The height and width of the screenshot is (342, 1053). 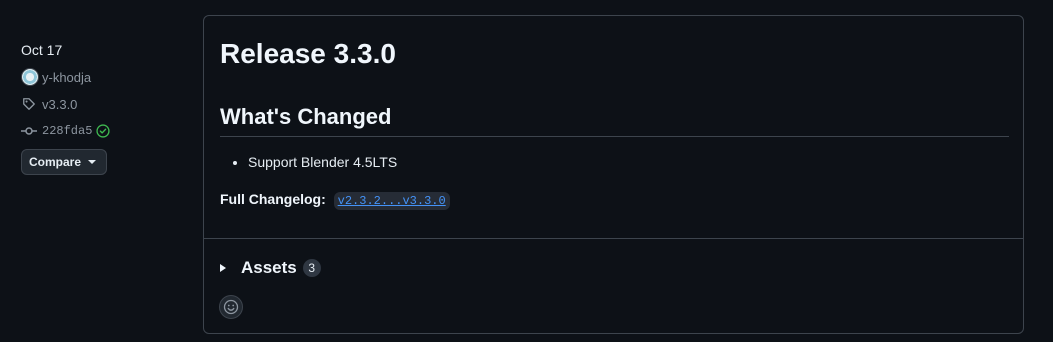 I want to click on tag-icon, so click(x=29, y=104).